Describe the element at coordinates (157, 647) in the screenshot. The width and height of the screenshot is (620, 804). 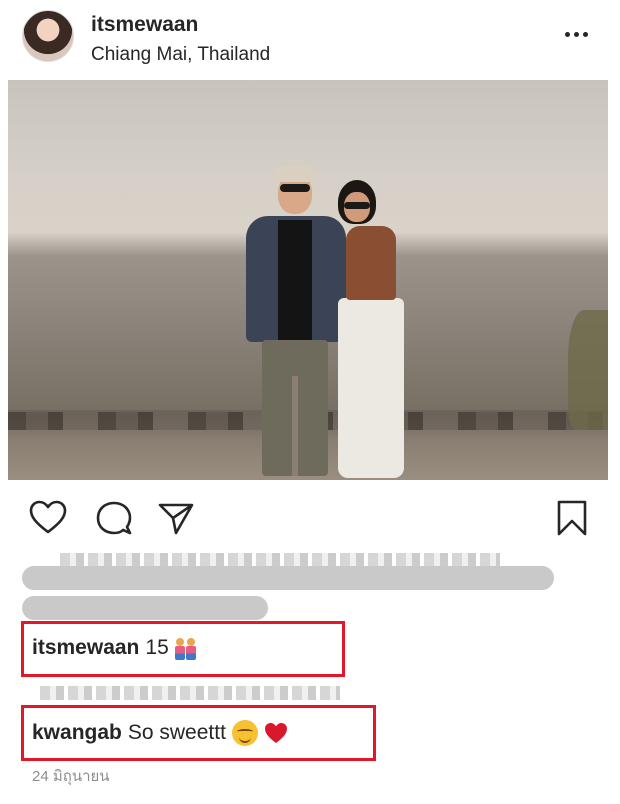
I see `comment-text: 15` at that location.